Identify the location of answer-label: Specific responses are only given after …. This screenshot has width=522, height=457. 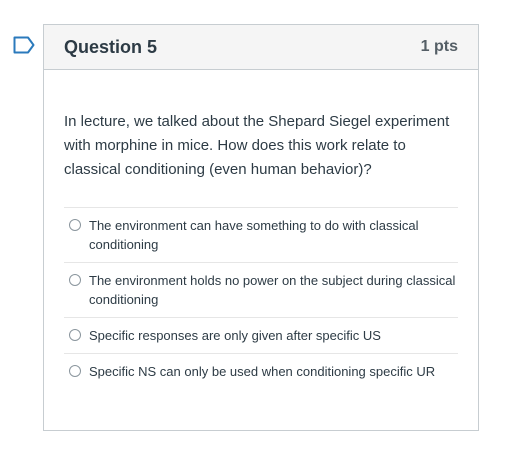
(235, 335).